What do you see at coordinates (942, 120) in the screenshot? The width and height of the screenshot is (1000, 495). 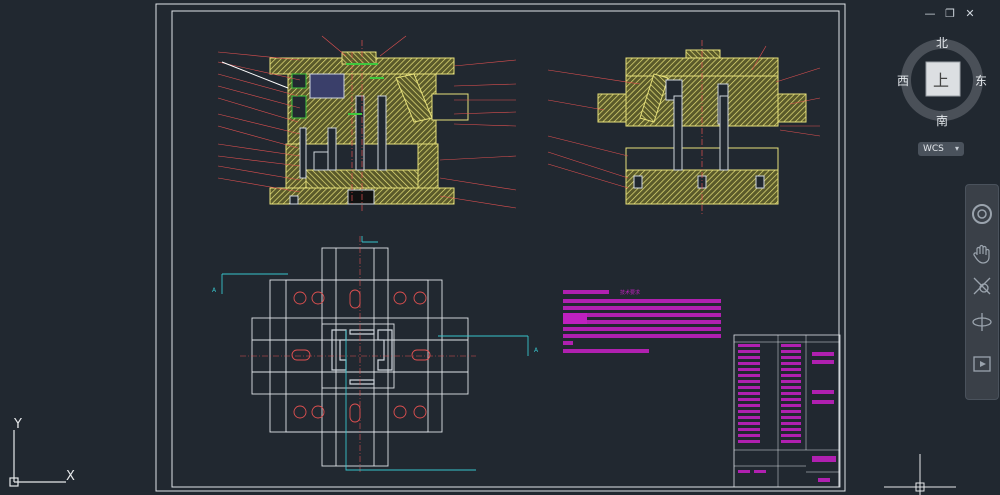 I see `viewcube-south: 南` at bounding box center [942, 120].